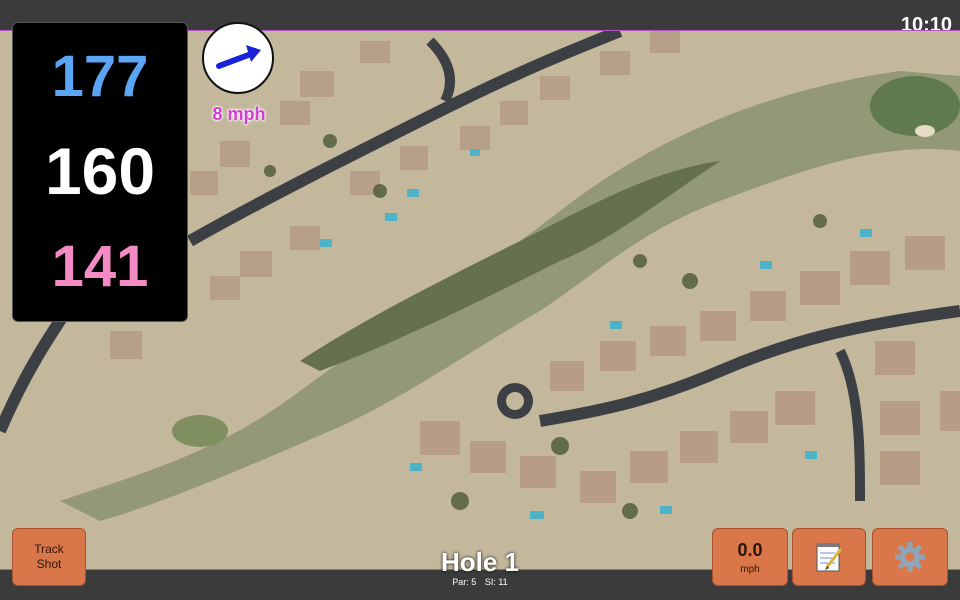 The image size is (960, 600). Describe the element at coordinates (239, 114) in the screenshot. I see `wind-speed-label: 8 mph` at that location.